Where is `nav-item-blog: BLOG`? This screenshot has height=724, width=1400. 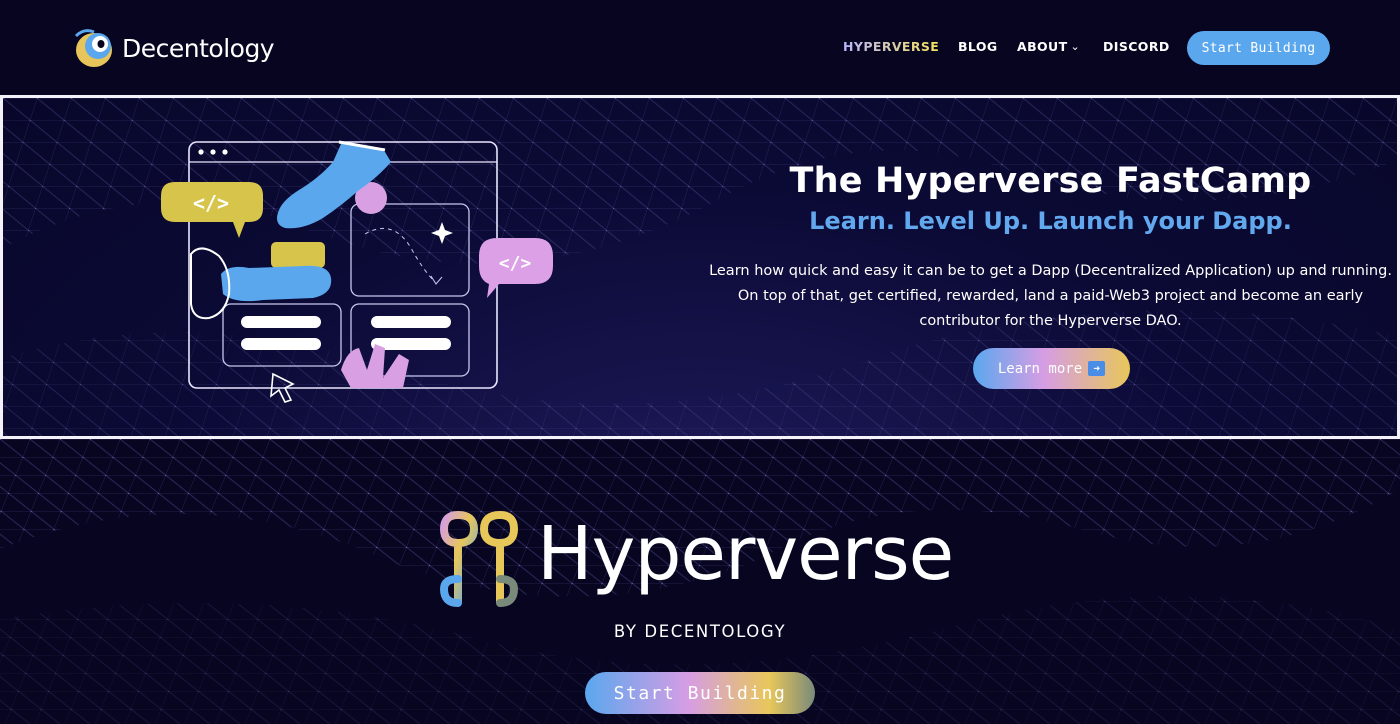
nav-item-blog: BLOG is located at coordinates (978, 46).